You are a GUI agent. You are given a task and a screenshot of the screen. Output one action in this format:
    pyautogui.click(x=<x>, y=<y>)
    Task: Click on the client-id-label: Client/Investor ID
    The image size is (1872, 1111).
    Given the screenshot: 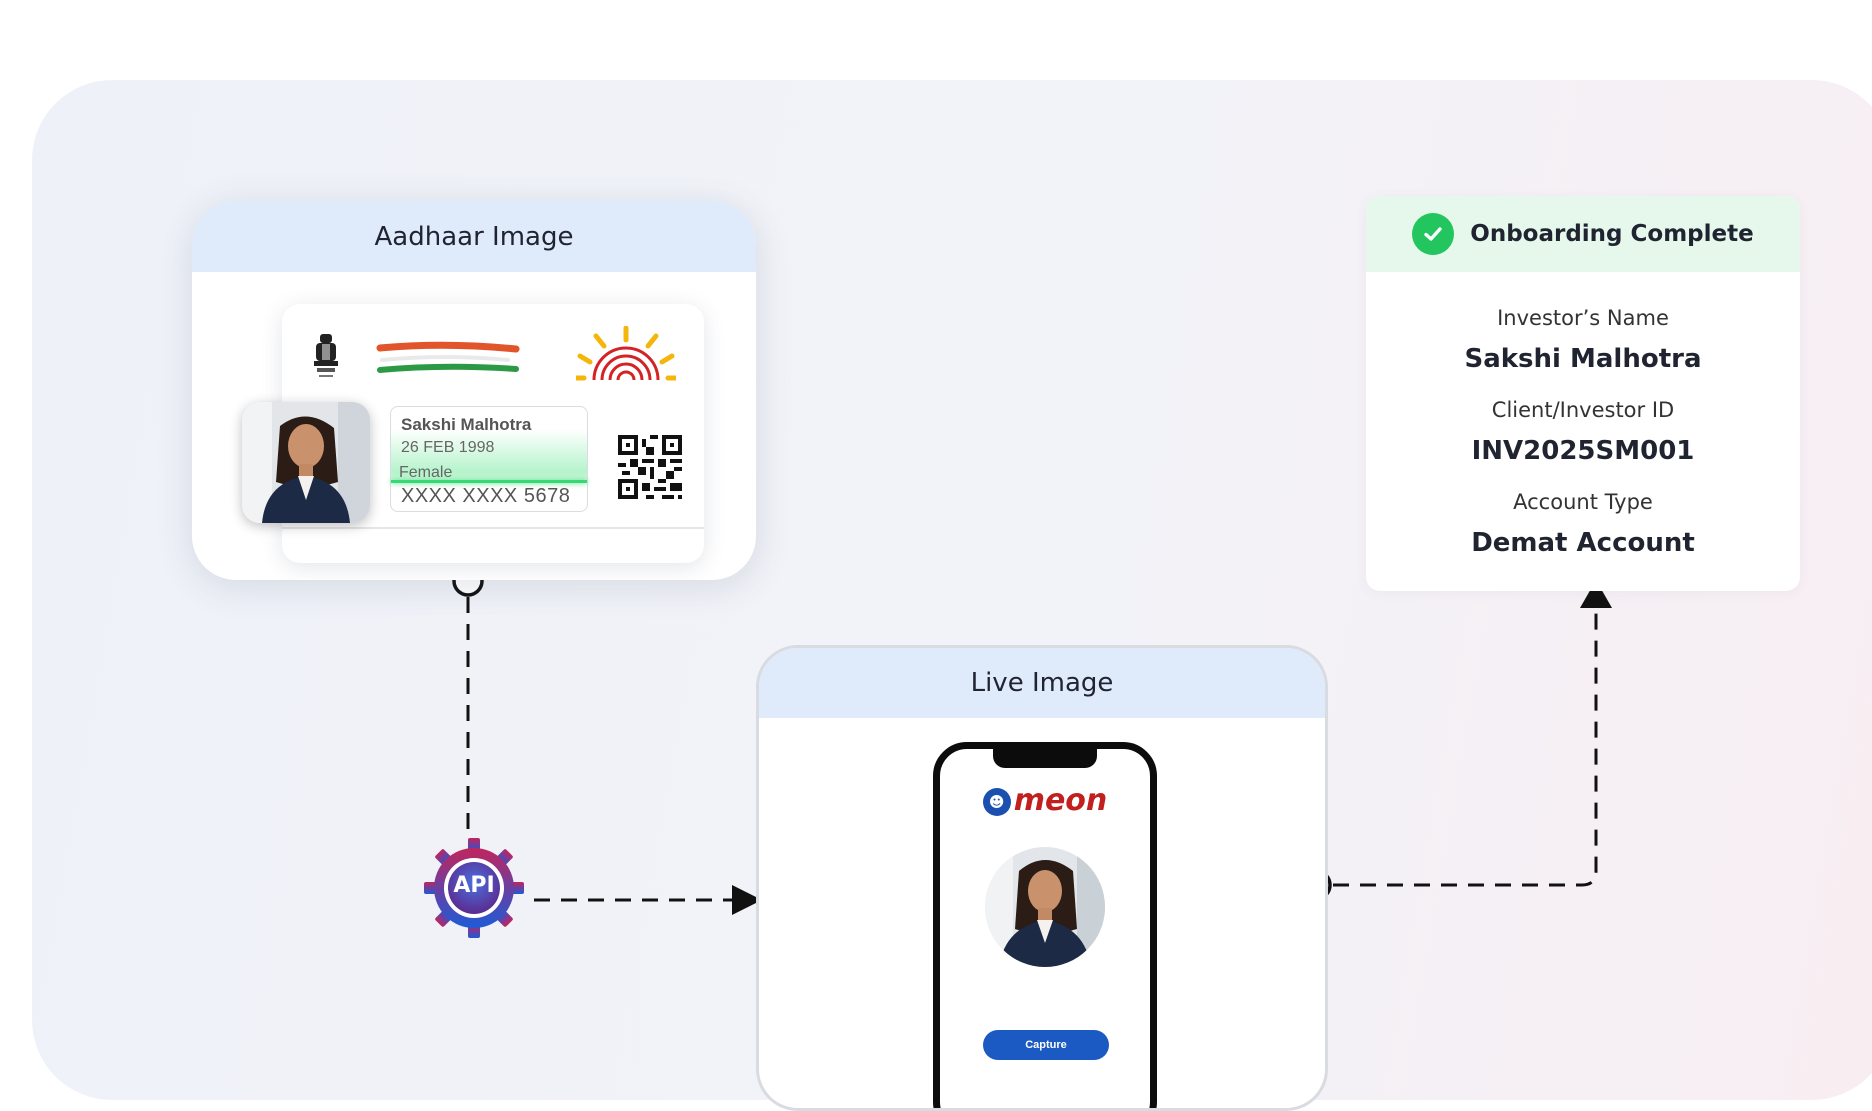 What is the action you would take?
    pyautogui.click(x=1583, y=410)
    